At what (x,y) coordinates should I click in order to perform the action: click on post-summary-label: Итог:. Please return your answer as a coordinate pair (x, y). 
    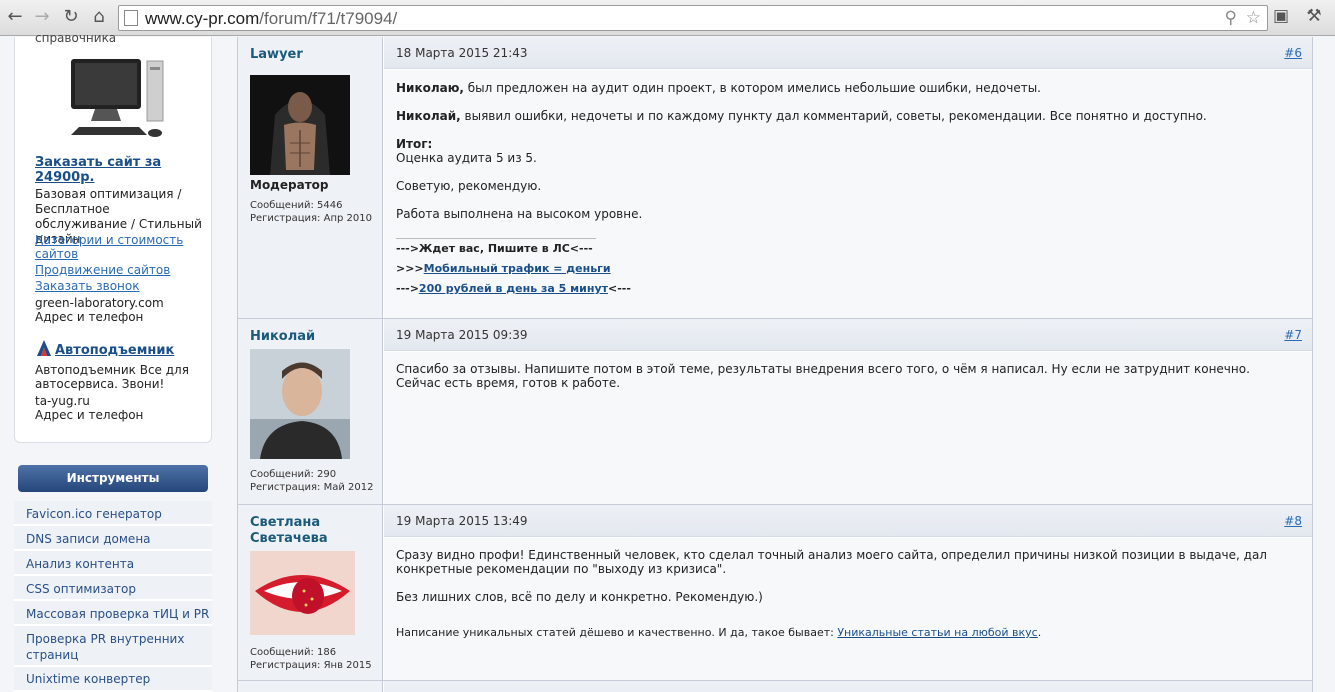
    Looking at the image, I should click on (414, 144).